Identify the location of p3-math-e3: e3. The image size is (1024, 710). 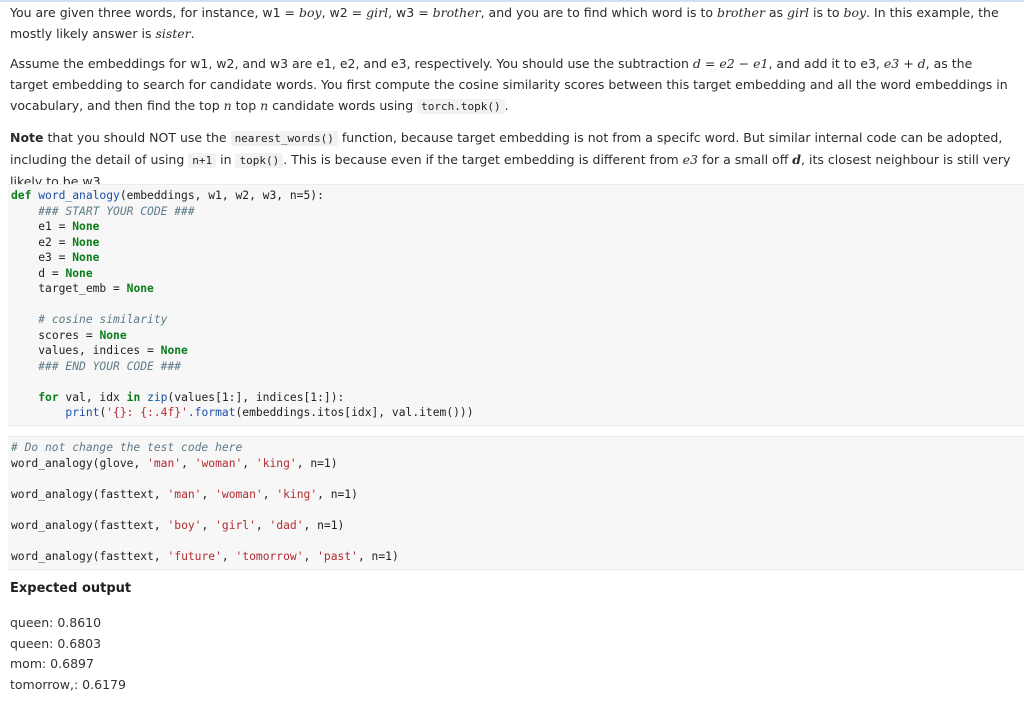
(690, 159).